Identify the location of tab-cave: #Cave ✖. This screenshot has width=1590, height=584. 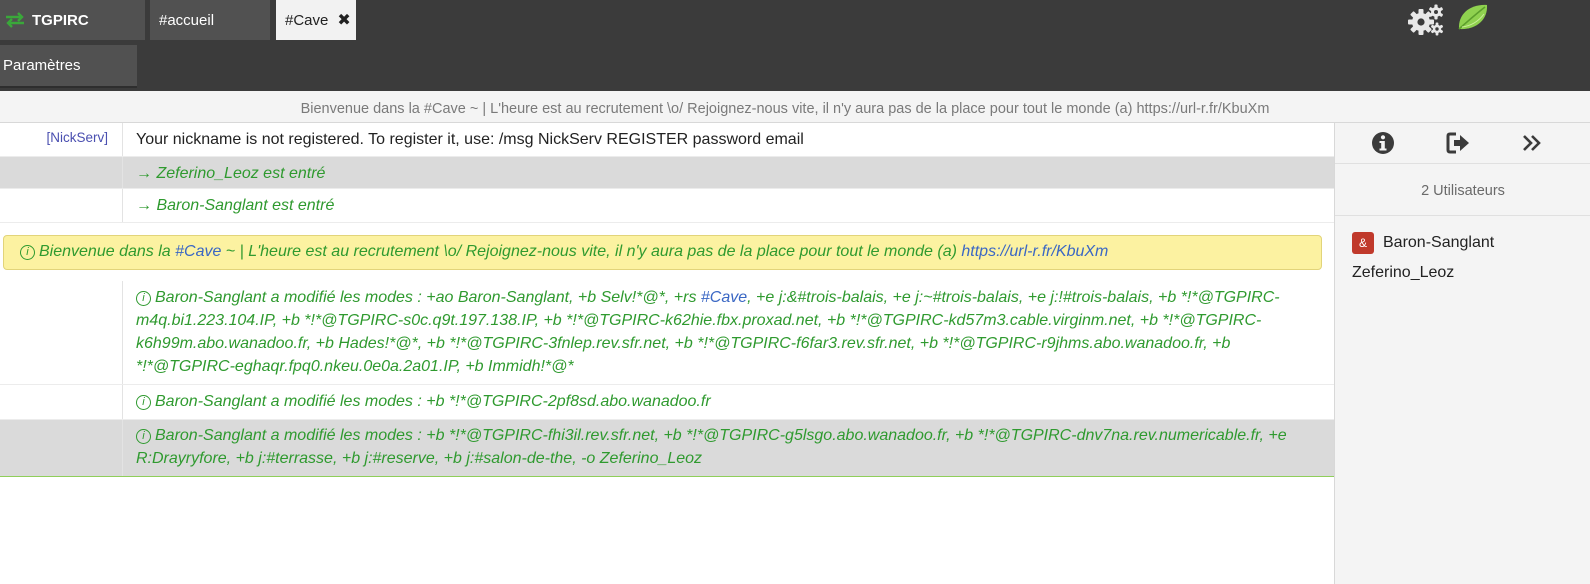
(316, 20).